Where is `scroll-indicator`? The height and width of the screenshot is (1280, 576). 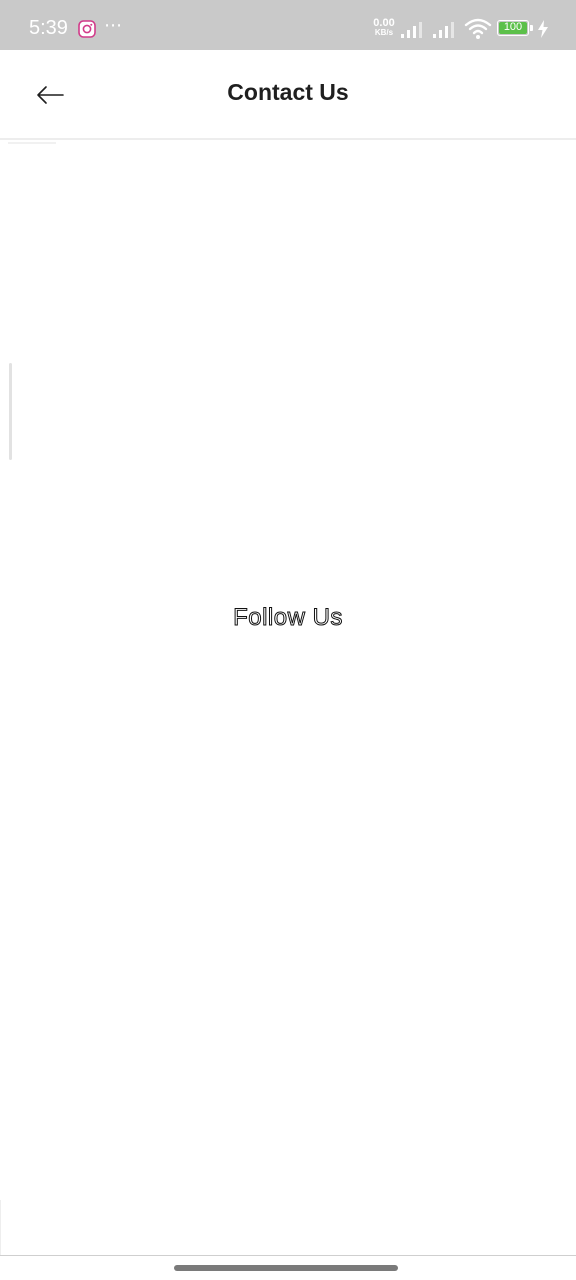
scroll-indicator is located at coordinates (10, 411).